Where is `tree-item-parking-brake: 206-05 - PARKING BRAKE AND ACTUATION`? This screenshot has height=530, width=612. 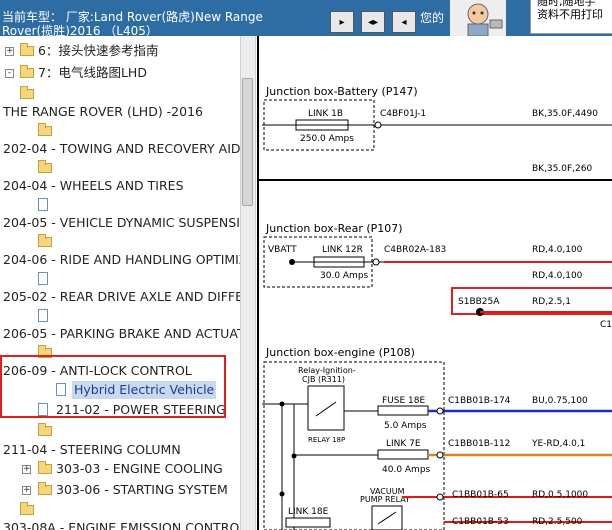
tree-item-parking-brake: 206-05 - PARKING BRAKE AND ACTUATION is located at coordinates (120, 334).